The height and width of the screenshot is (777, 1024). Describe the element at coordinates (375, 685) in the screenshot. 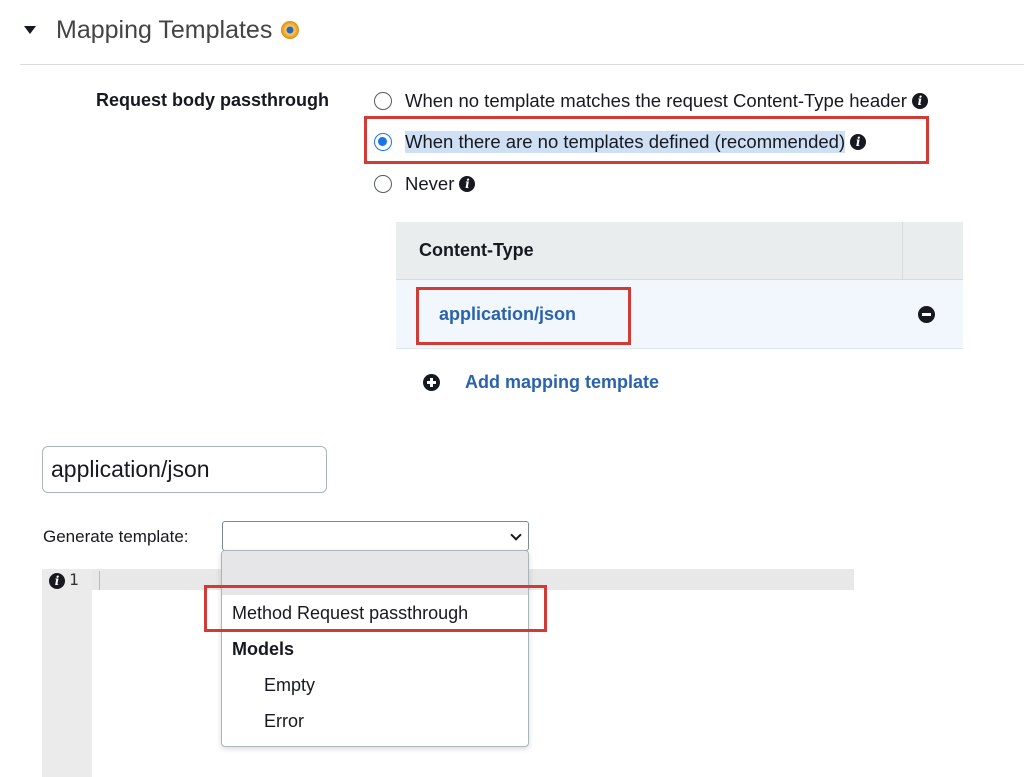

I see `dropdown-option-empty: Empty` at that location.